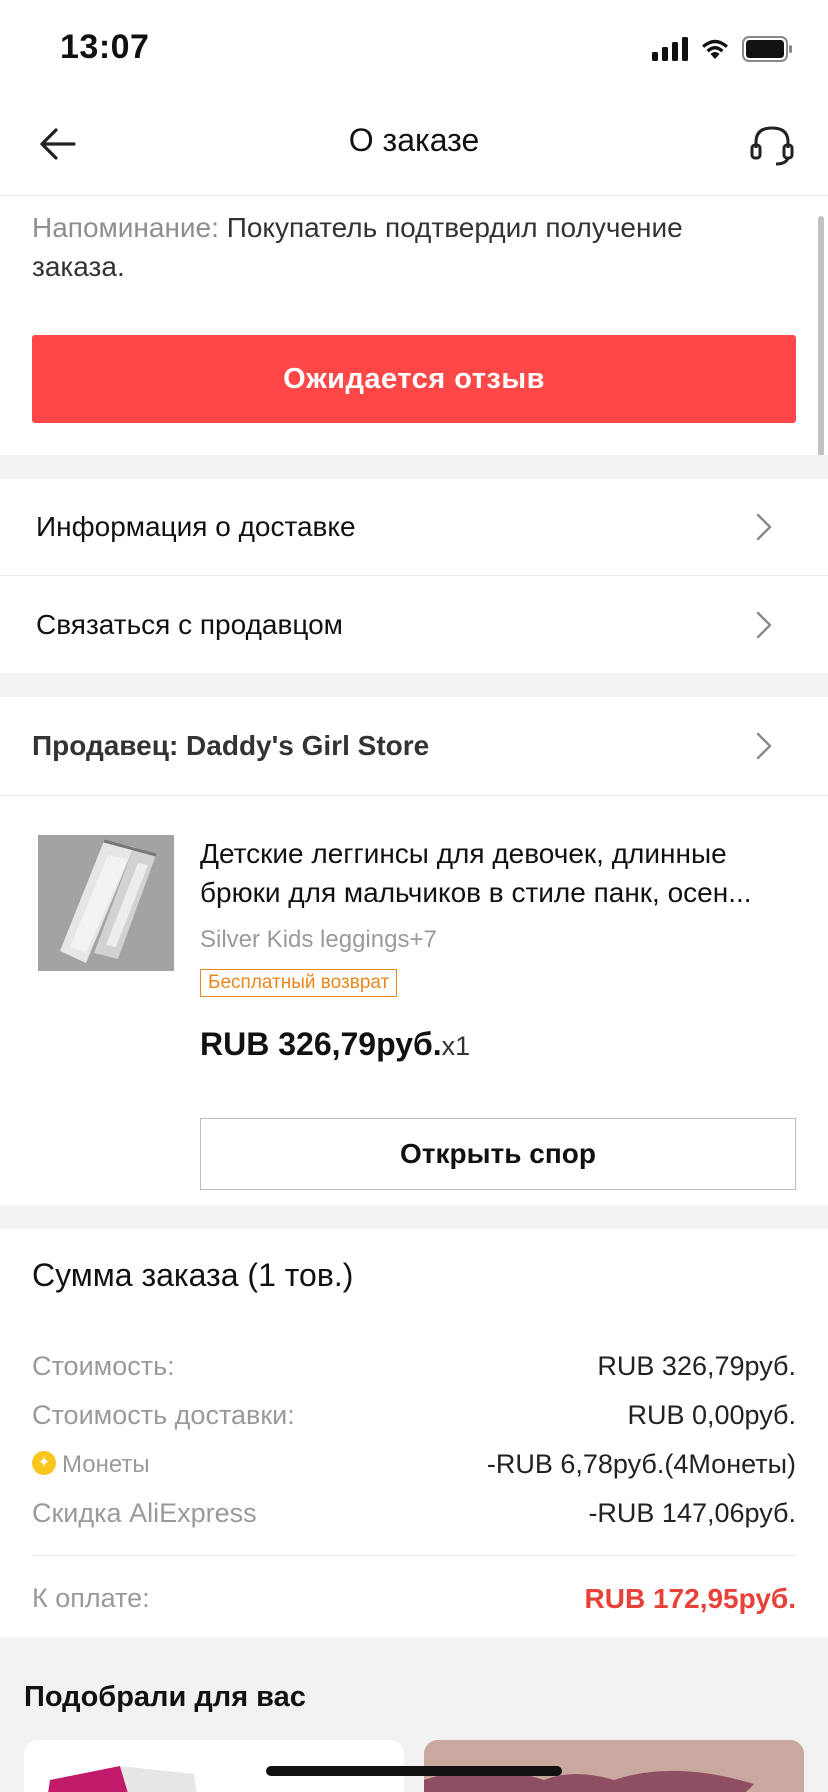  Describe the element at coordinates (414, 379) in the screenshot. I see `awaiting-review-button: Ожидается отзыв` at that location.